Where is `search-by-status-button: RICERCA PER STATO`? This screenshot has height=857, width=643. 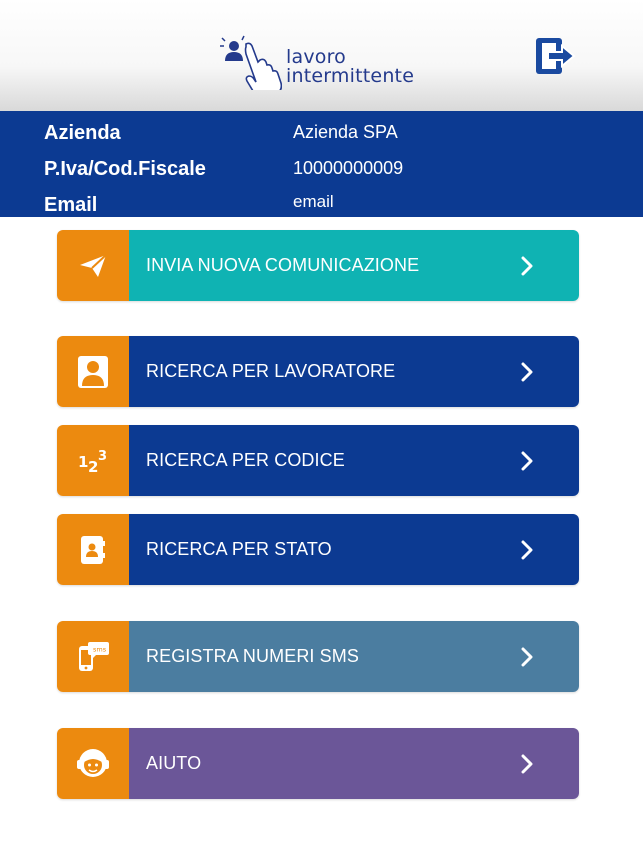
search-by-status-button: RICERCA PER STATO is located at coordinates (318, 549).